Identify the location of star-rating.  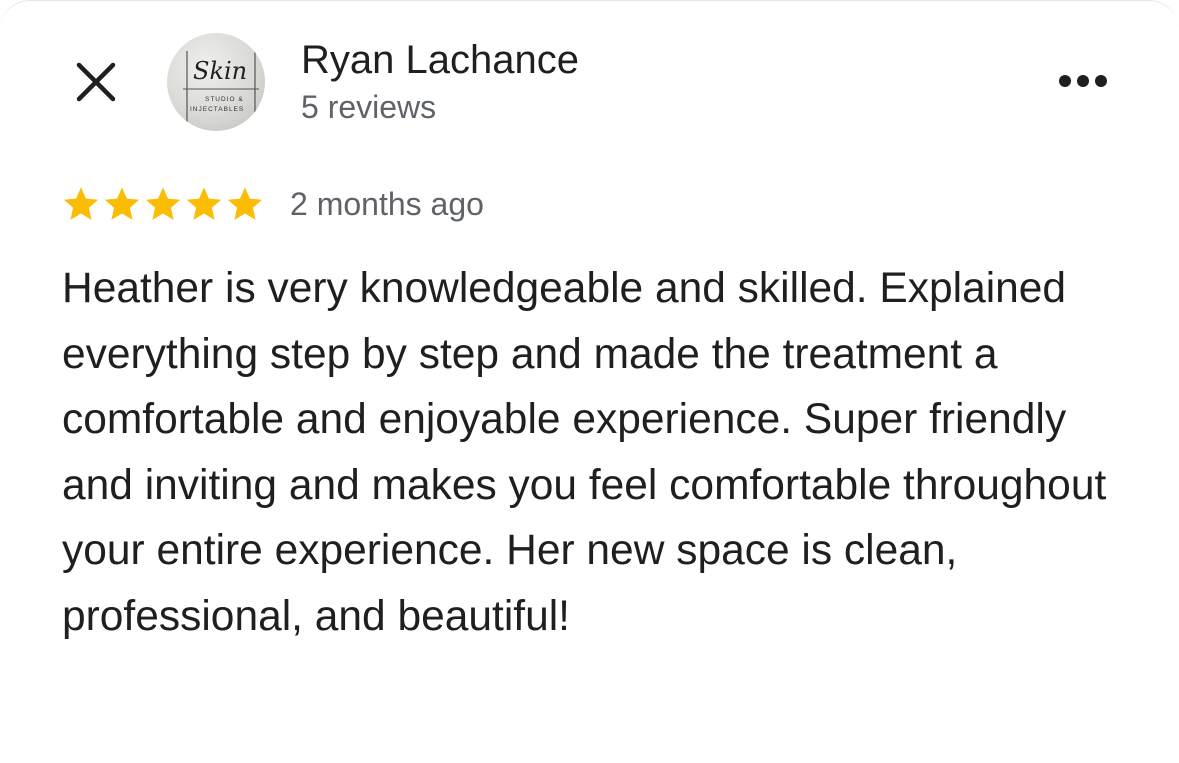
(163, 204).